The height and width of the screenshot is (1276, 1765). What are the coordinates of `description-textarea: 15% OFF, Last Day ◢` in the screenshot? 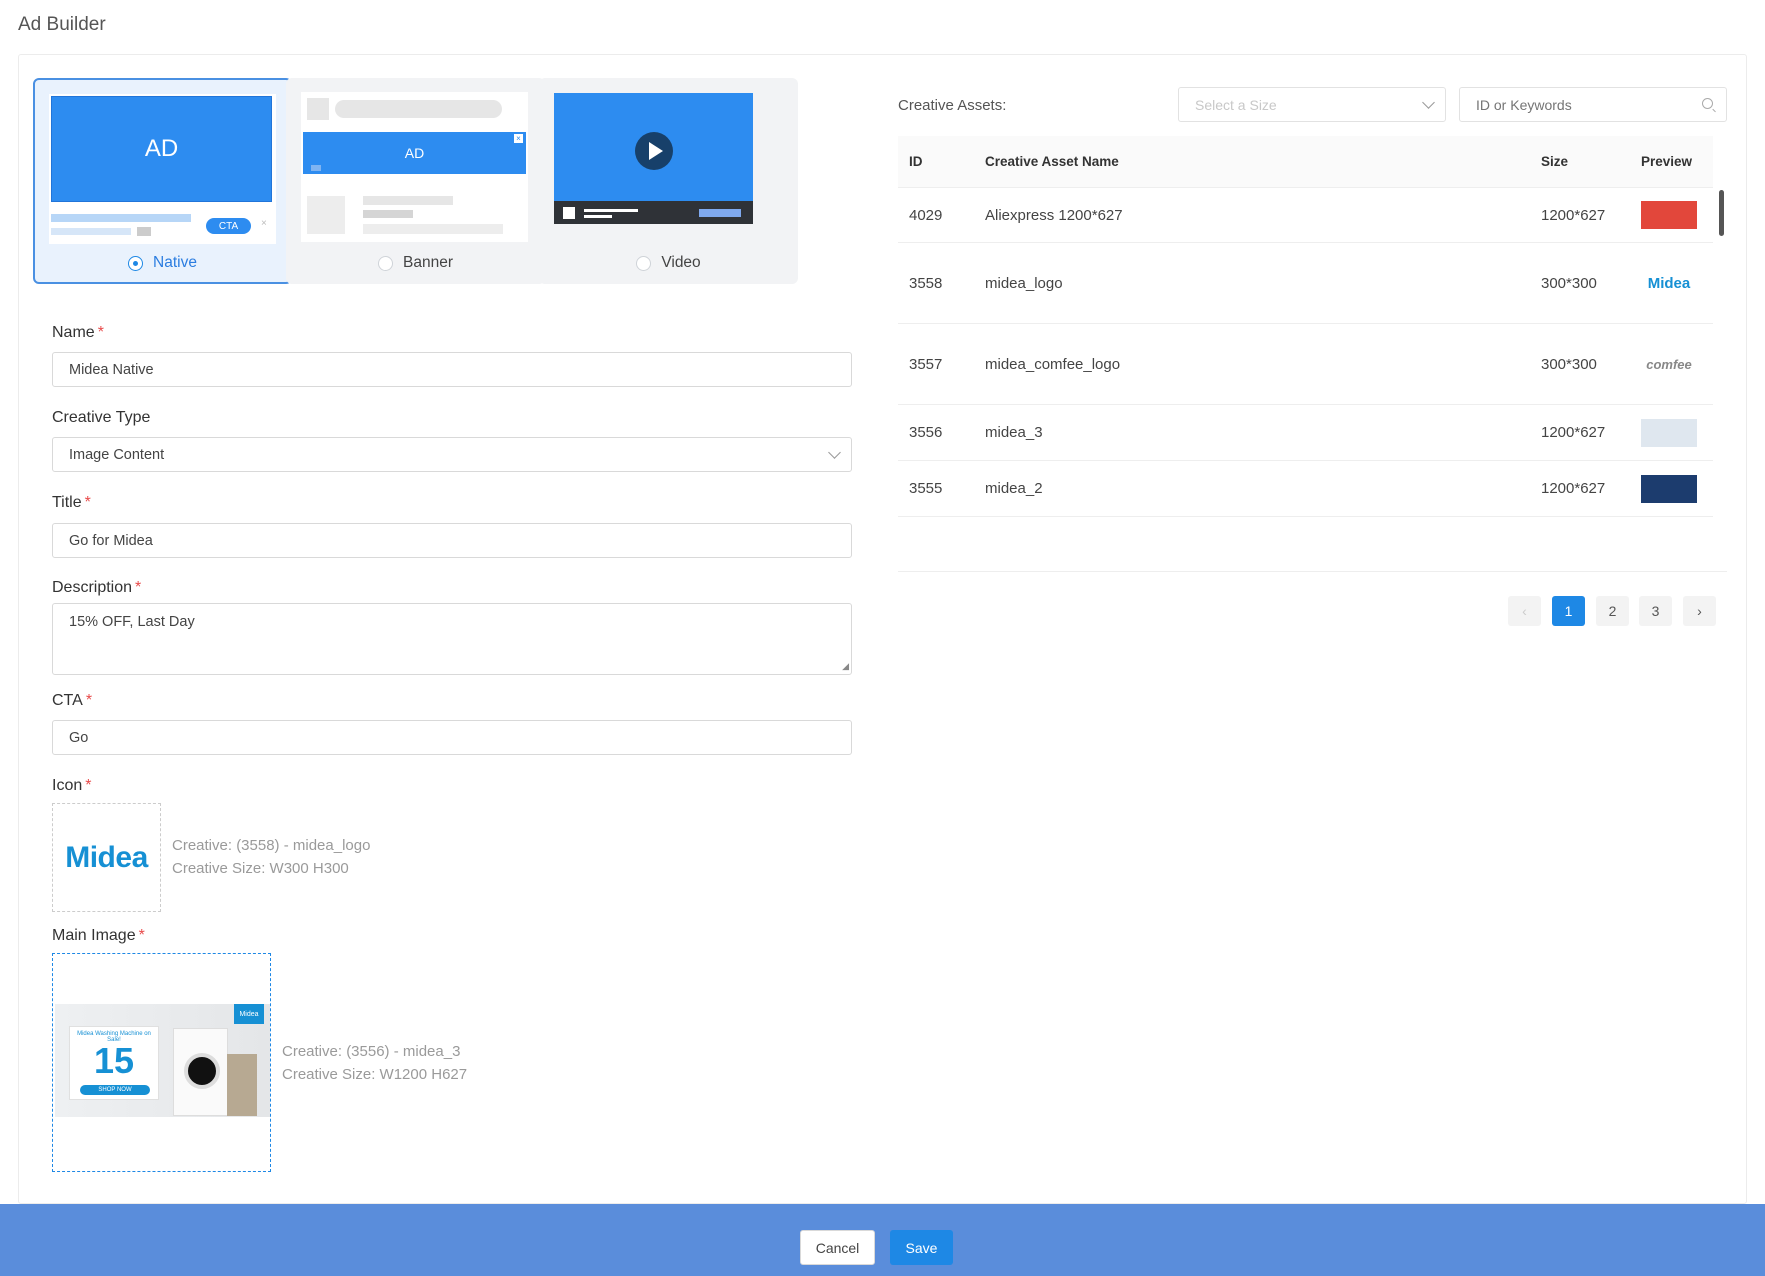 It's located at (452, 639).